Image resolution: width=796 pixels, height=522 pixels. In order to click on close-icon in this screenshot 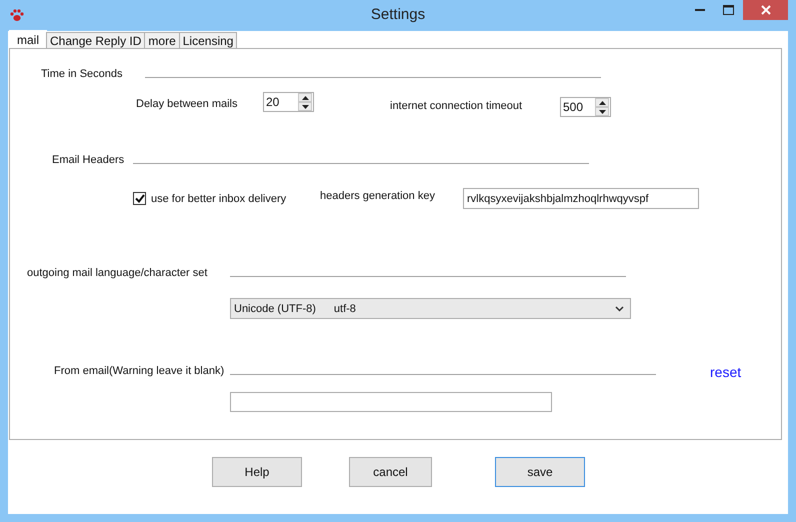, I will do `click(765, 10)`.